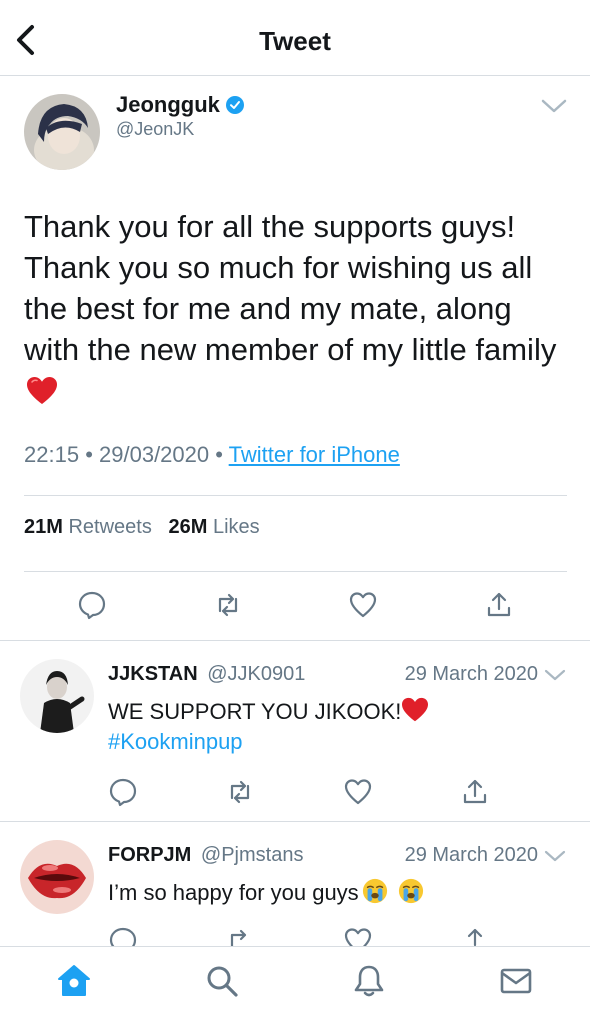  I want to click on reply-header: FORPJM @Pjmstans, so click(205, 855).